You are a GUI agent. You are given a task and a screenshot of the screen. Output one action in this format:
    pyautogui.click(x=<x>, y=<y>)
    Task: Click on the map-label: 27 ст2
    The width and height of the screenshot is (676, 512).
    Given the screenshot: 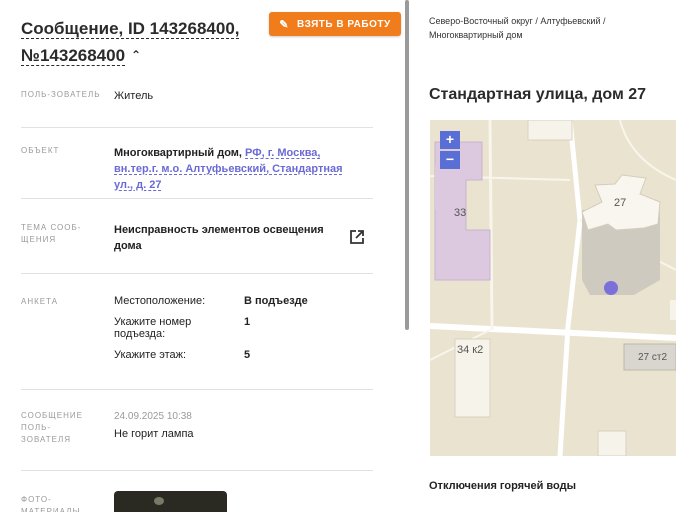 What is the action you would take?
    pyautogui.click(x=653, y=357)
    